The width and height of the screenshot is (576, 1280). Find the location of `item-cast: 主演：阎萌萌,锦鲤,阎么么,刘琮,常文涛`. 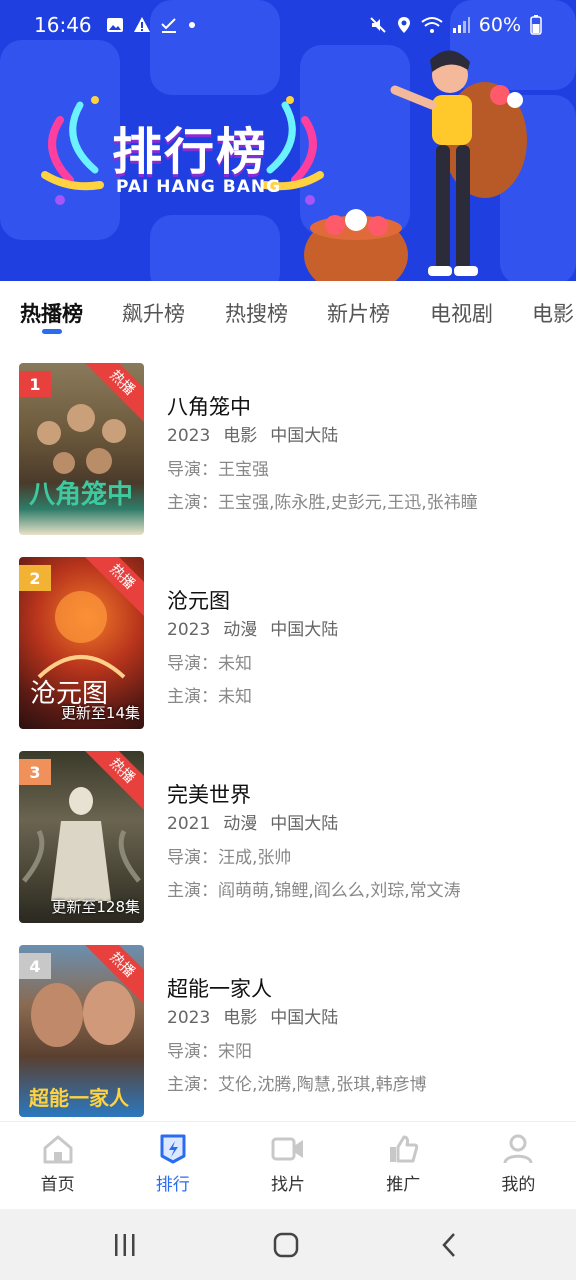

item-cast: 主演：阎萌萌,锦鲤,阎么么,刘琮,常文涛 is located at coordinates (314, 891).